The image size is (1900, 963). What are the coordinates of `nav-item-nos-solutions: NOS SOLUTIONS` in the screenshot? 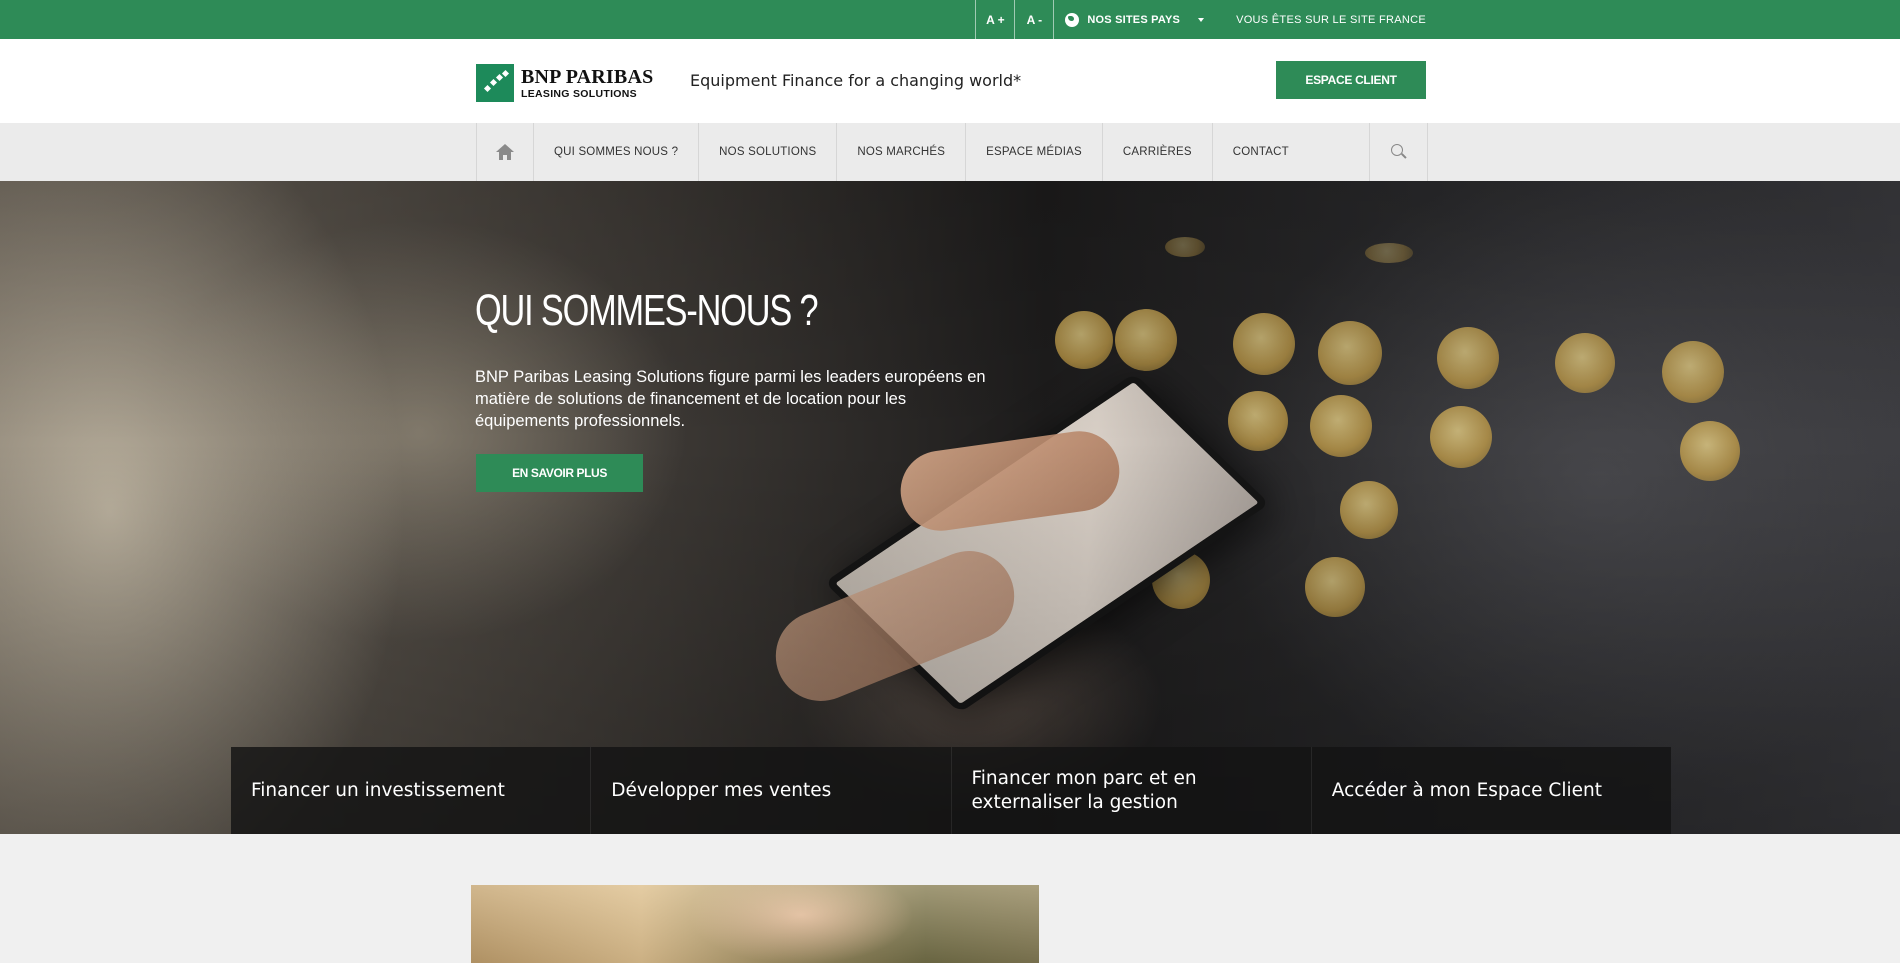 It's located at (768, 152).